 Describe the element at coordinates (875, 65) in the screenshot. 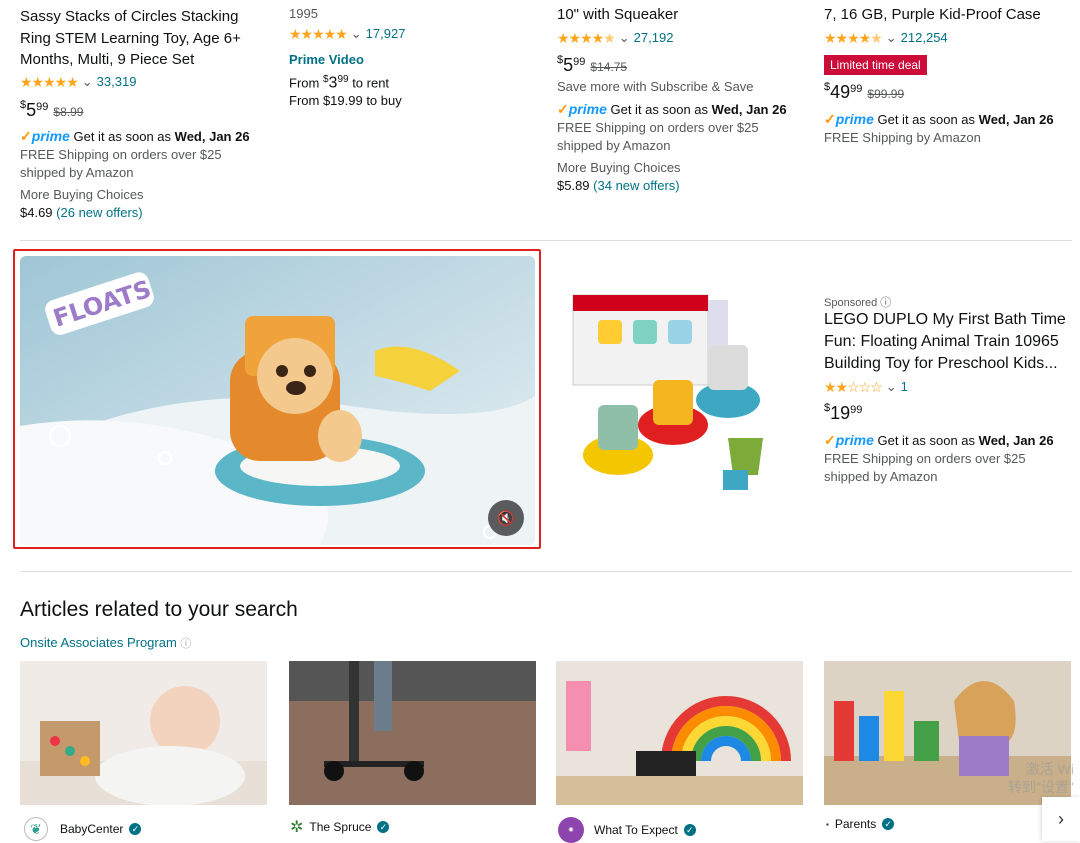

I see `deal-badge: Limited time deal` at that location.